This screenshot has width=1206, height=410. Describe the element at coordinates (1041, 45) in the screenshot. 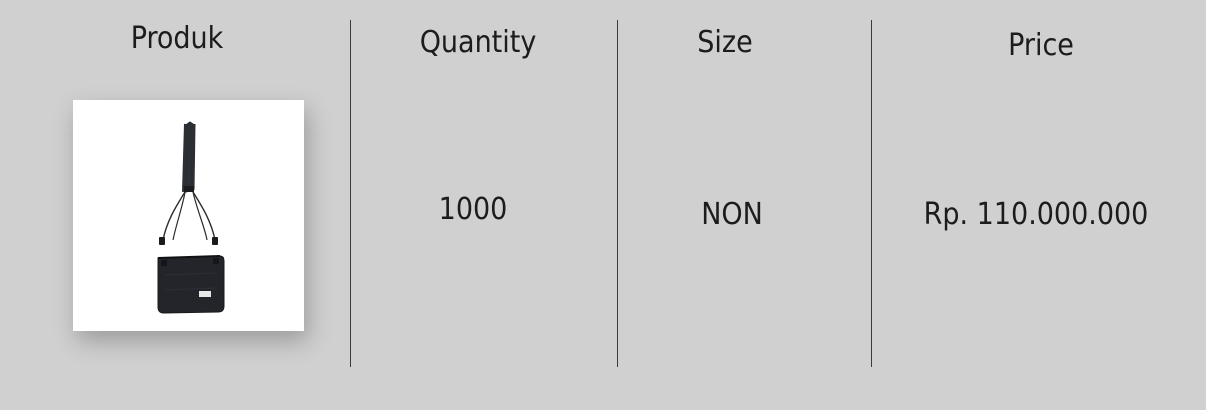

I see `header-price: Price` at that location.